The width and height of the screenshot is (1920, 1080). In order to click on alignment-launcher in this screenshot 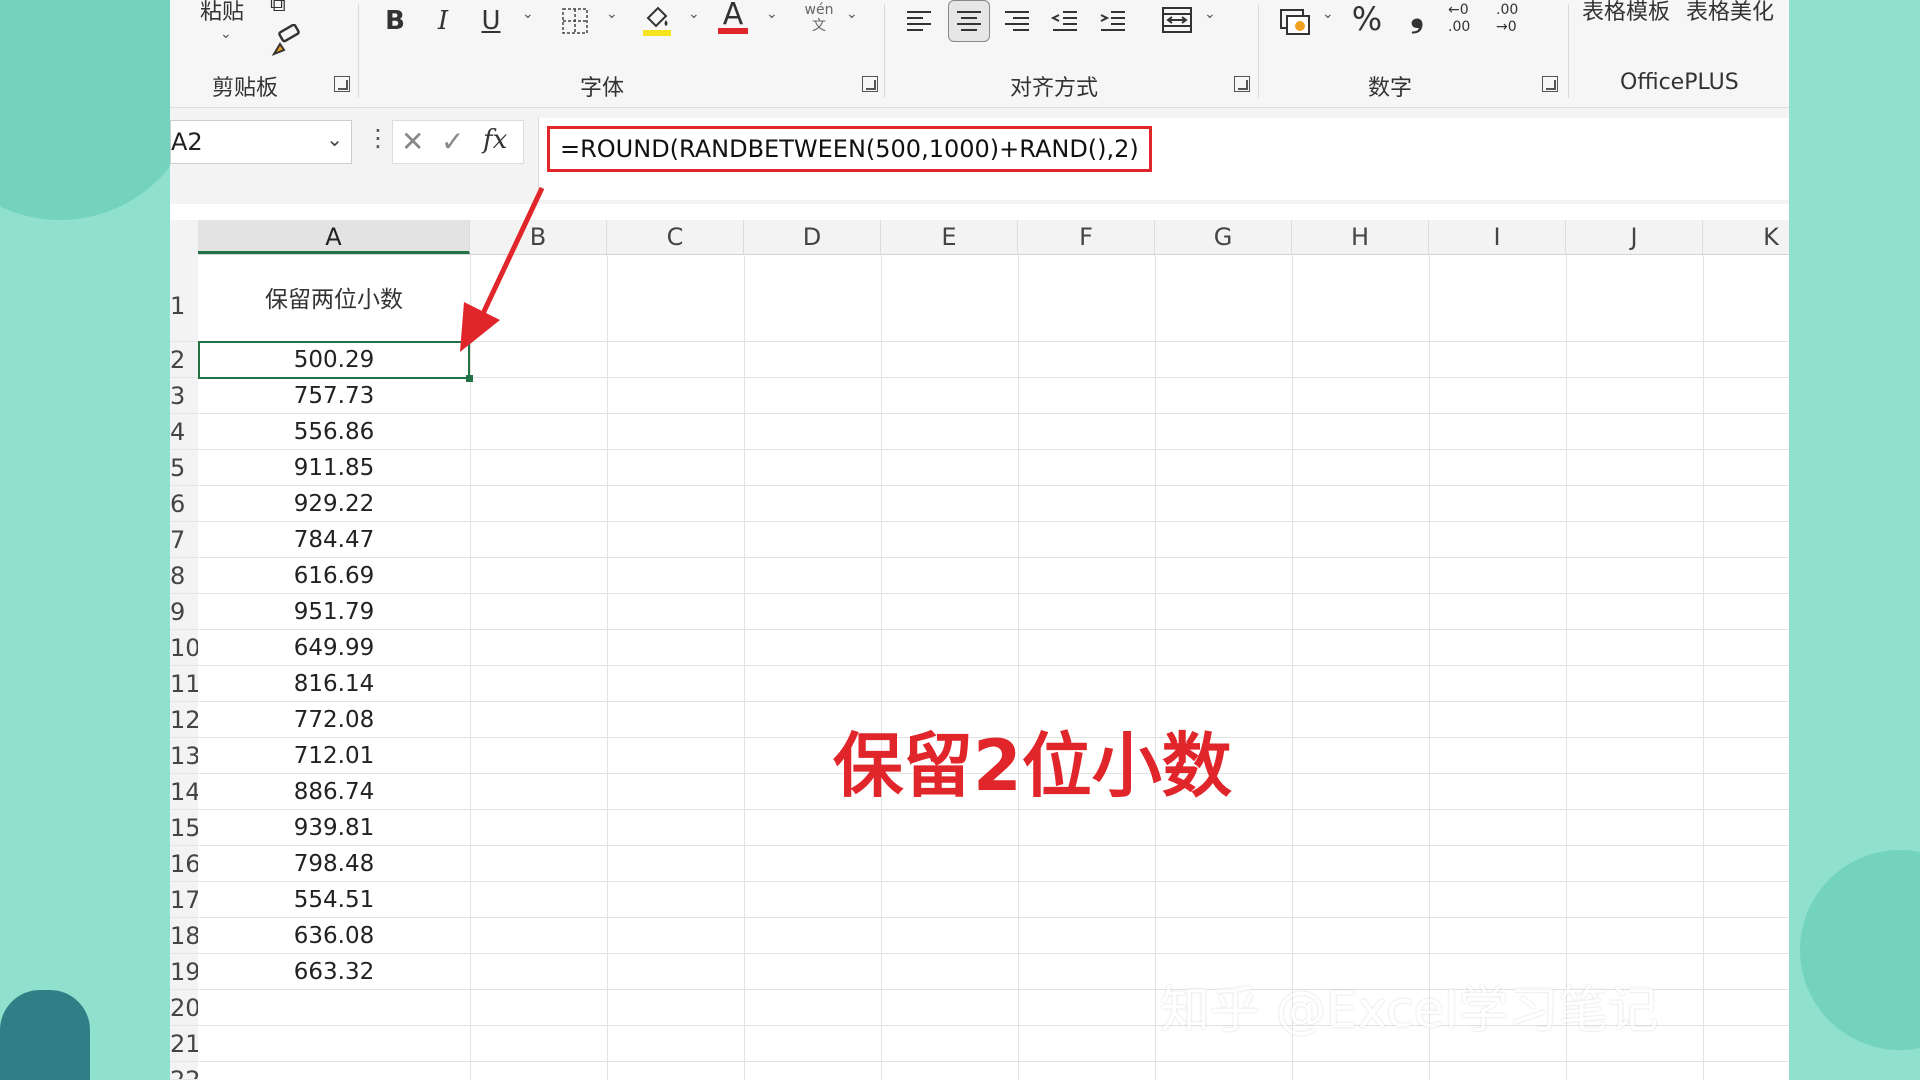, I will do `click(1242, 84)`.